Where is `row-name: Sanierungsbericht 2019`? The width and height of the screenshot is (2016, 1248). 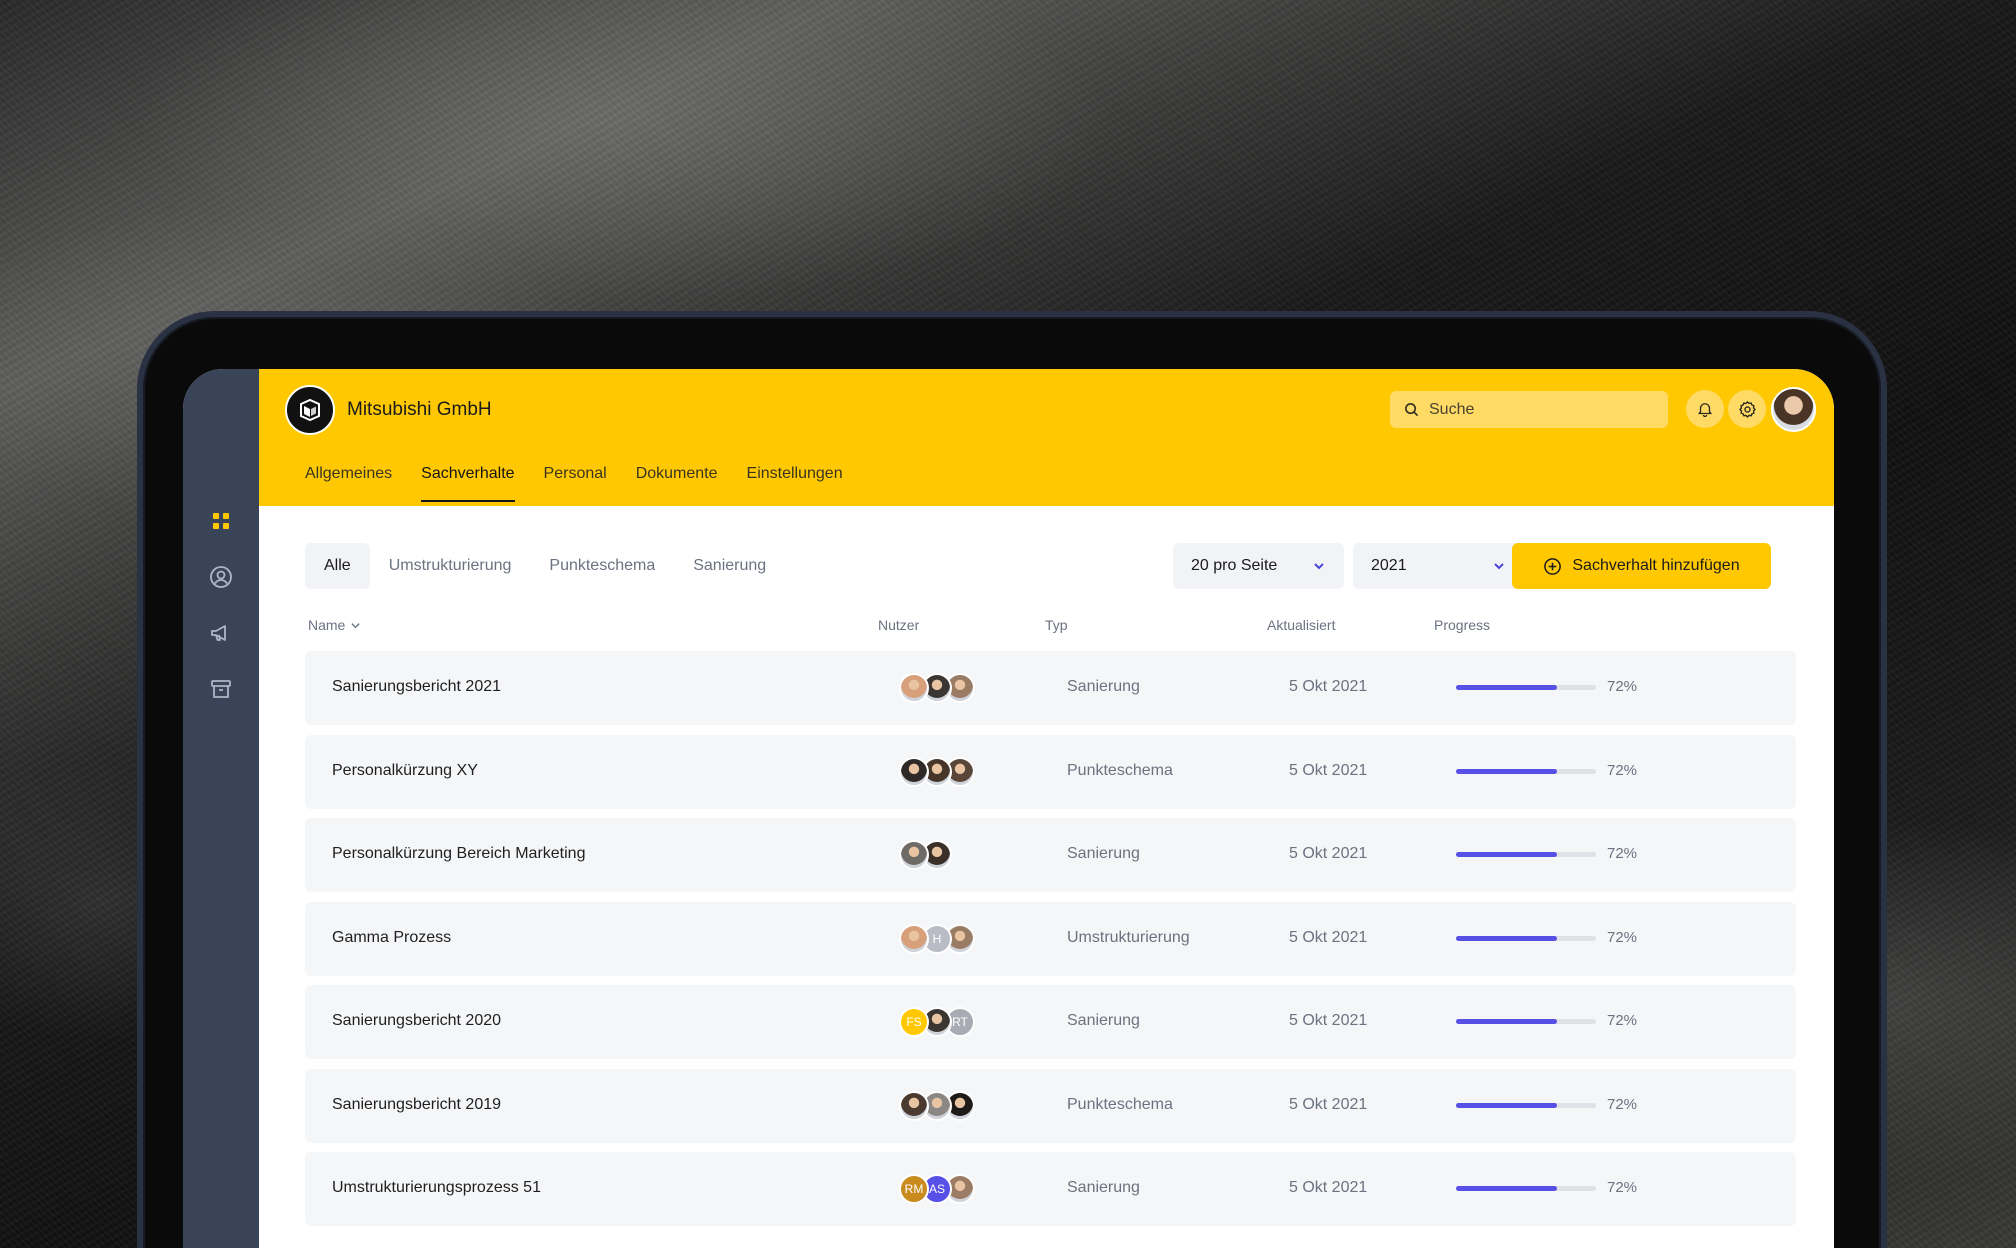 row-name: Sanierungsbericht 2019 is located at coordinates (417, 1104).